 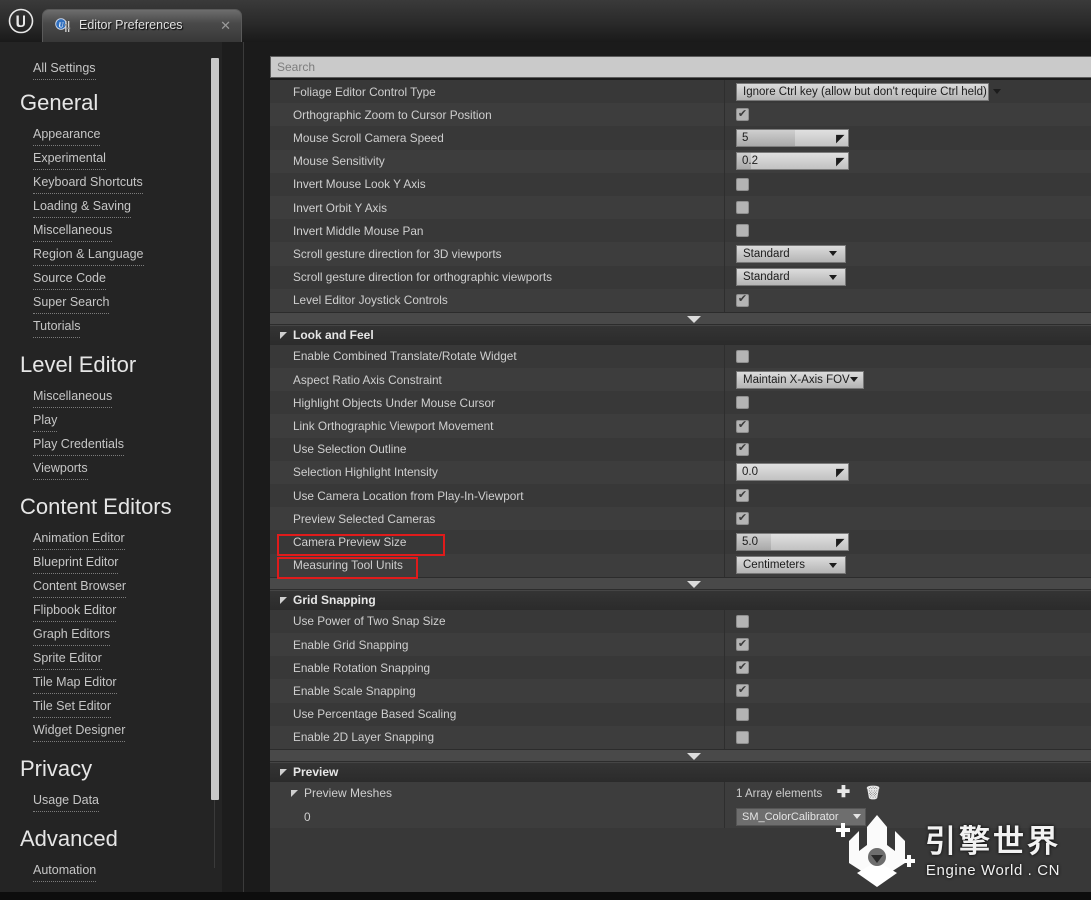 What do you see at coordinates (80, 586) in the screenshot?
I see `sidebar-item-content-browser: Content Browser` at bounding box center [80, 586].